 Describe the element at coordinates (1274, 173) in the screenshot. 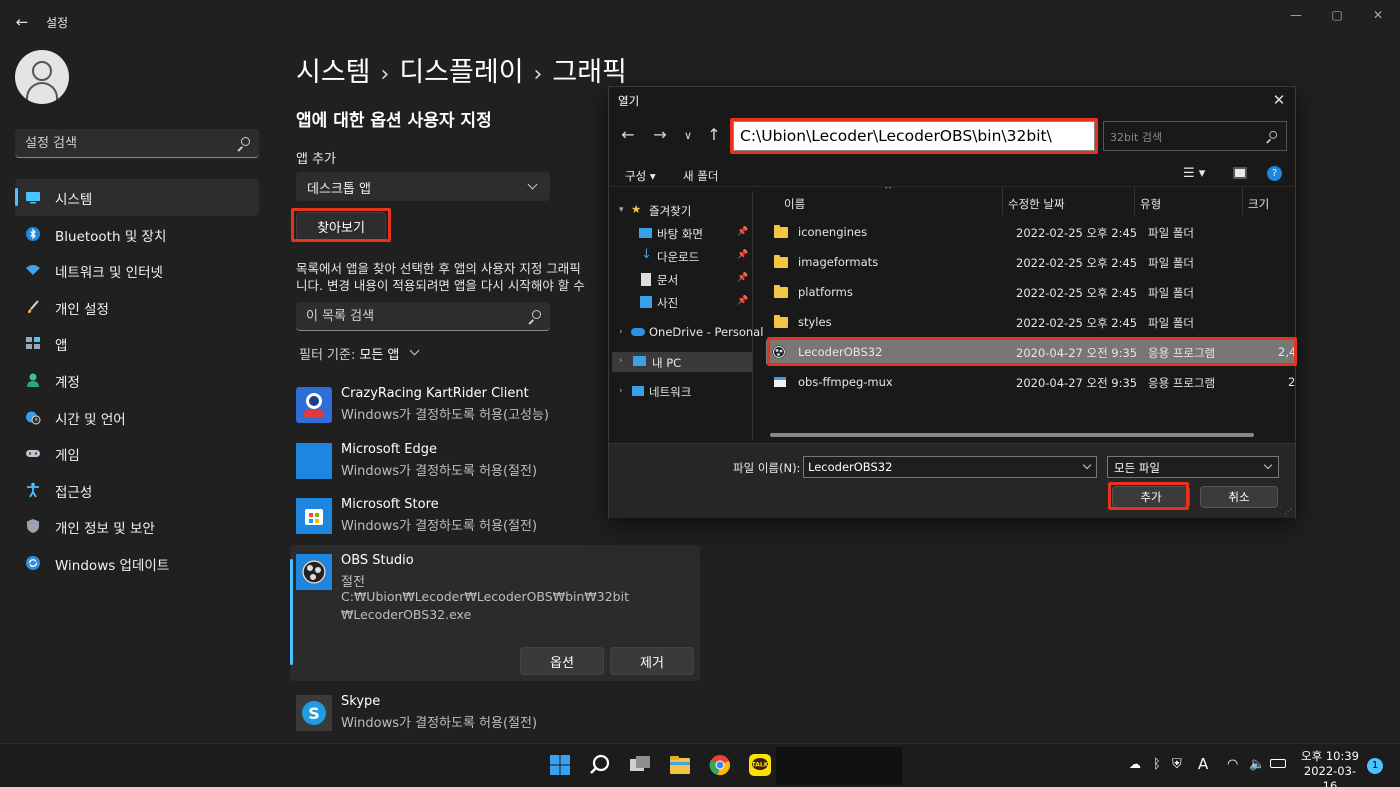

I see `help-icon: ?` at that location.